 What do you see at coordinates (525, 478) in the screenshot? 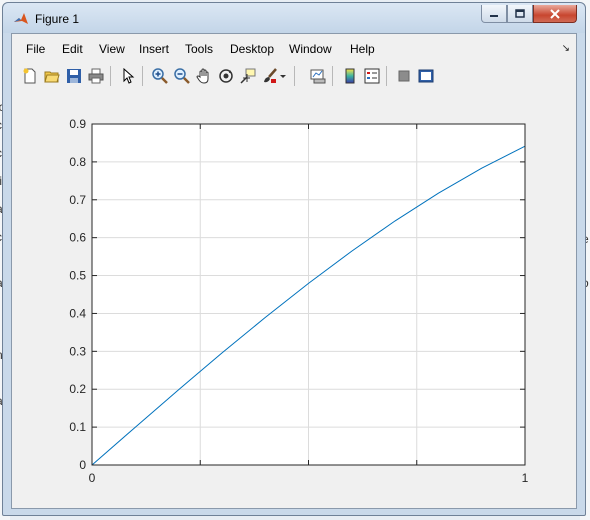
I see `x-tick-label: 1` at bounding box center [525, 478].